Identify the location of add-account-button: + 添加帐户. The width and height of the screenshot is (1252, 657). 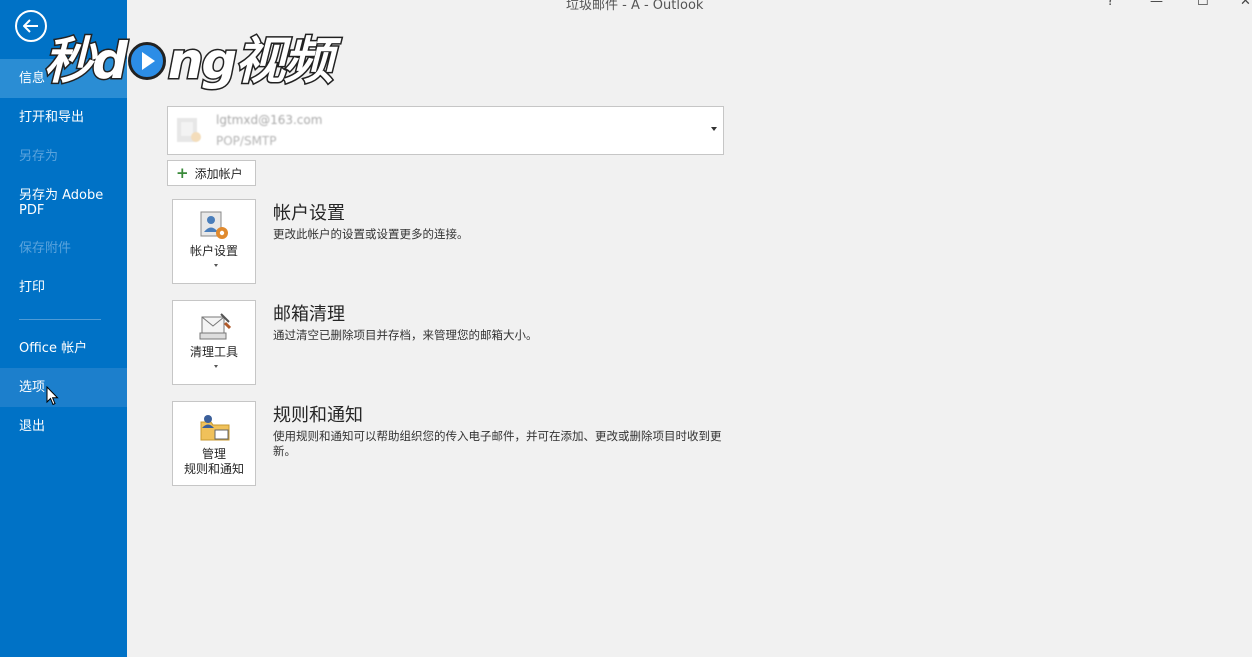
(211, 173).